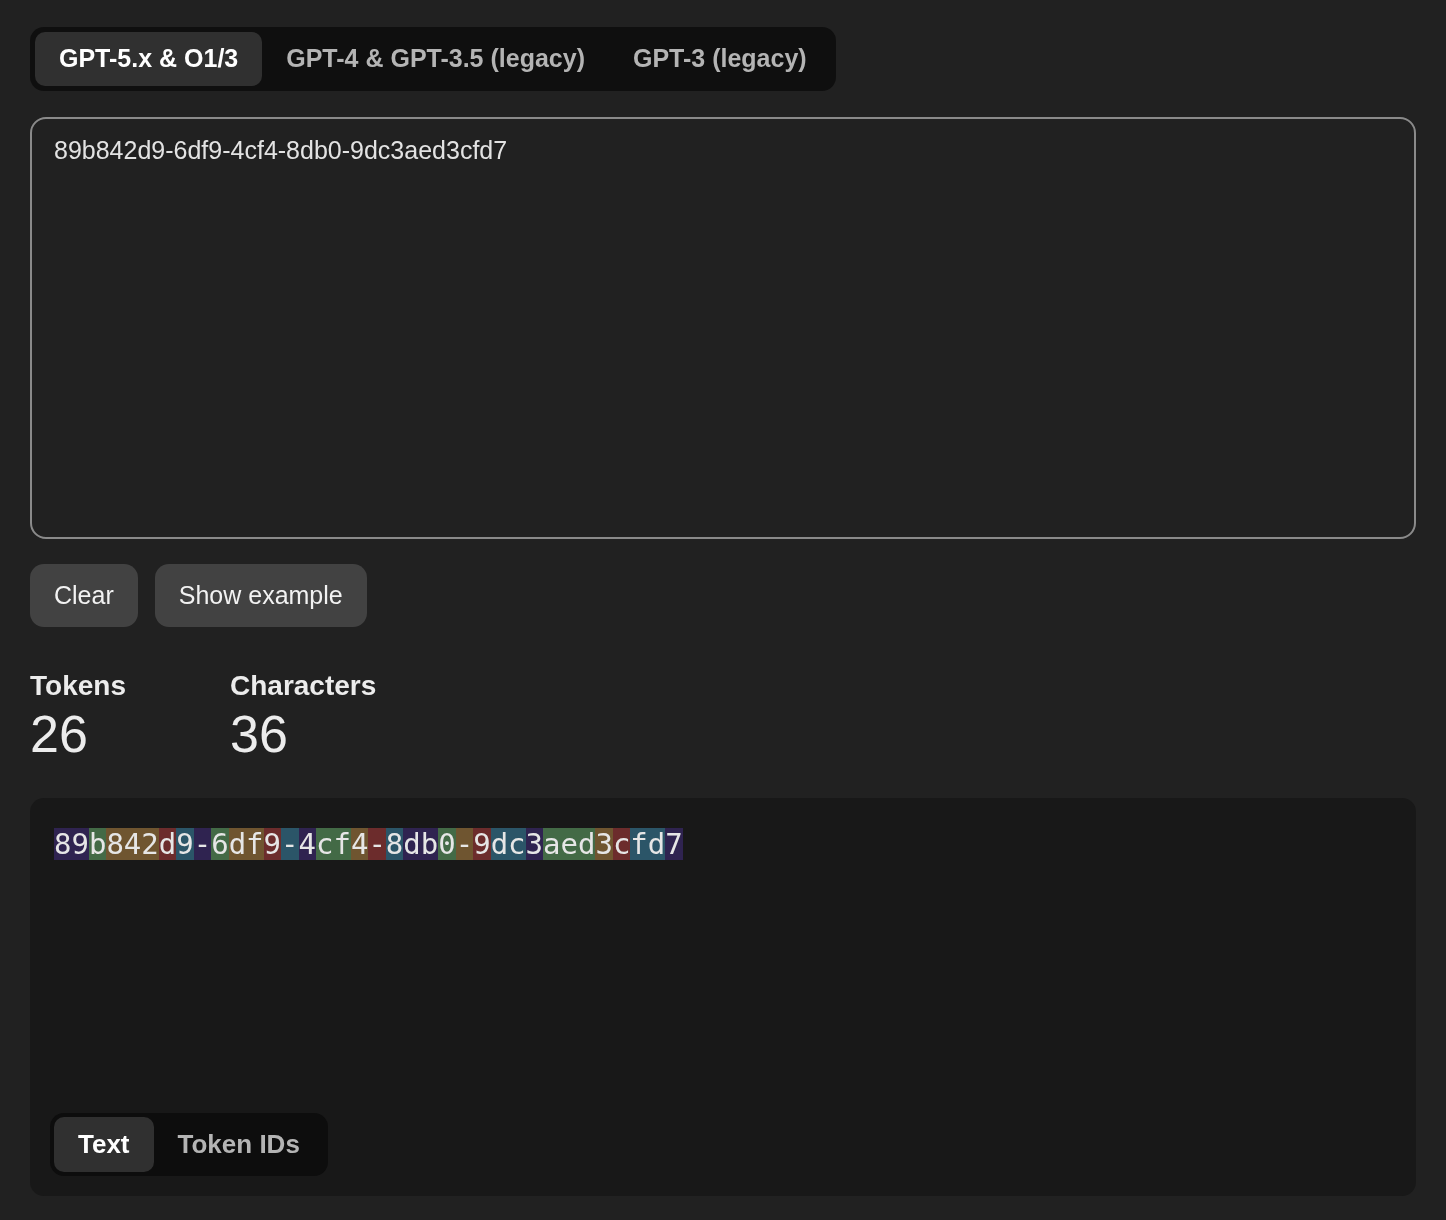 The image size is (1446, 1220). Describe the element at coordinates (569, 844) in the screenshot. I see `token: aed` at that location.